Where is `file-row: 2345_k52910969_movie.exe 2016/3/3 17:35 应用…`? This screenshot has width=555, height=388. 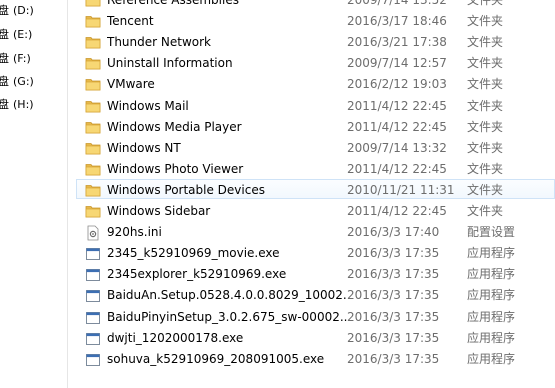 file-row: 2345_k52910969_movie.exe 2016/3/3 17:35 应用… is located at coordinates (315, 252).